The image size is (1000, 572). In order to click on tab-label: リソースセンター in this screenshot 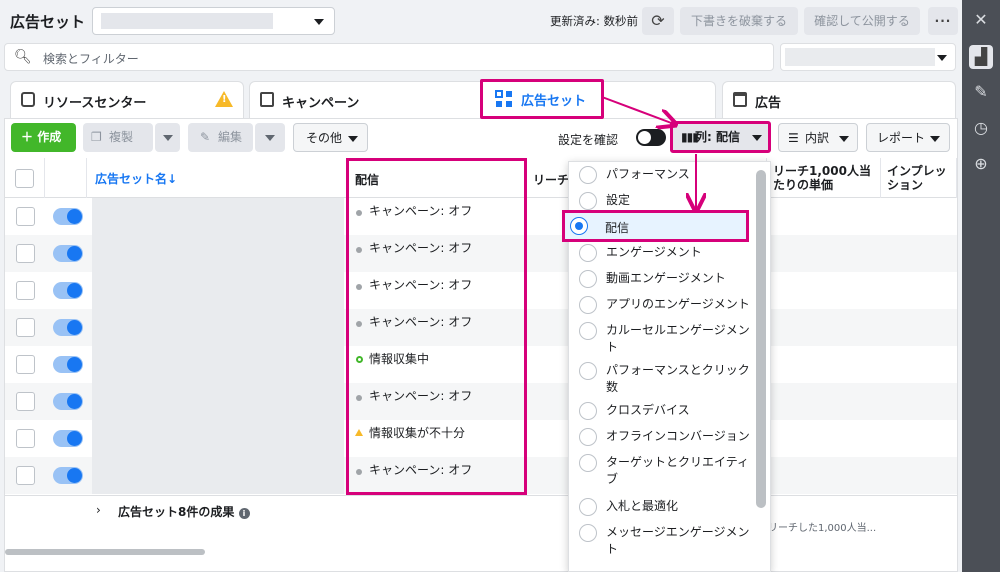, I will do `click(95, 103)`.